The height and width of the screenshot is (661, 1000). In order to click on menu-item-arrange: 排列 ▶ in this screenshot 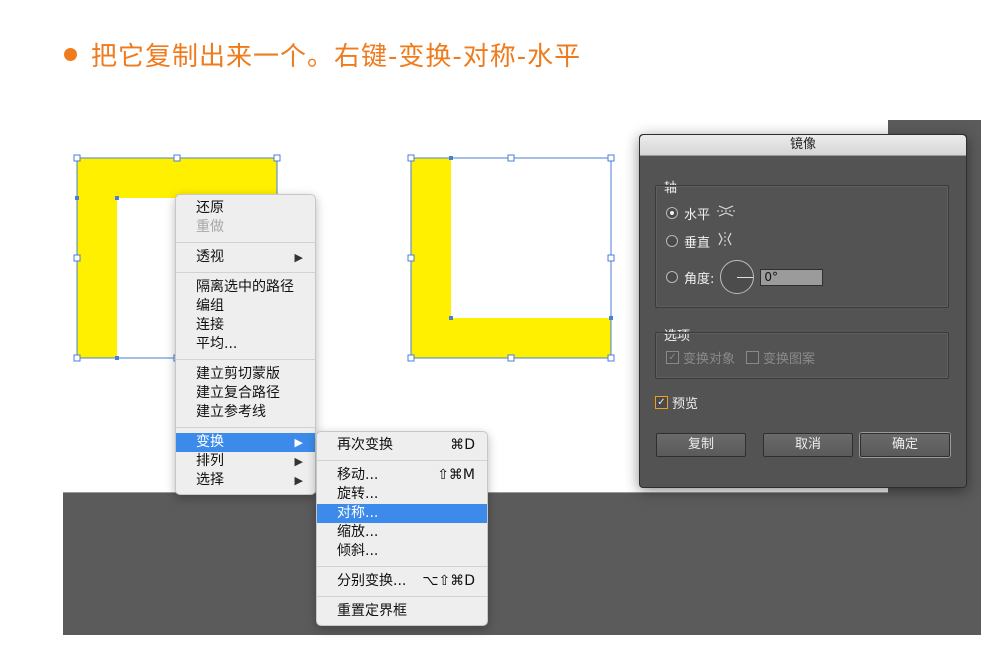, I will do `click(245, 461)`.